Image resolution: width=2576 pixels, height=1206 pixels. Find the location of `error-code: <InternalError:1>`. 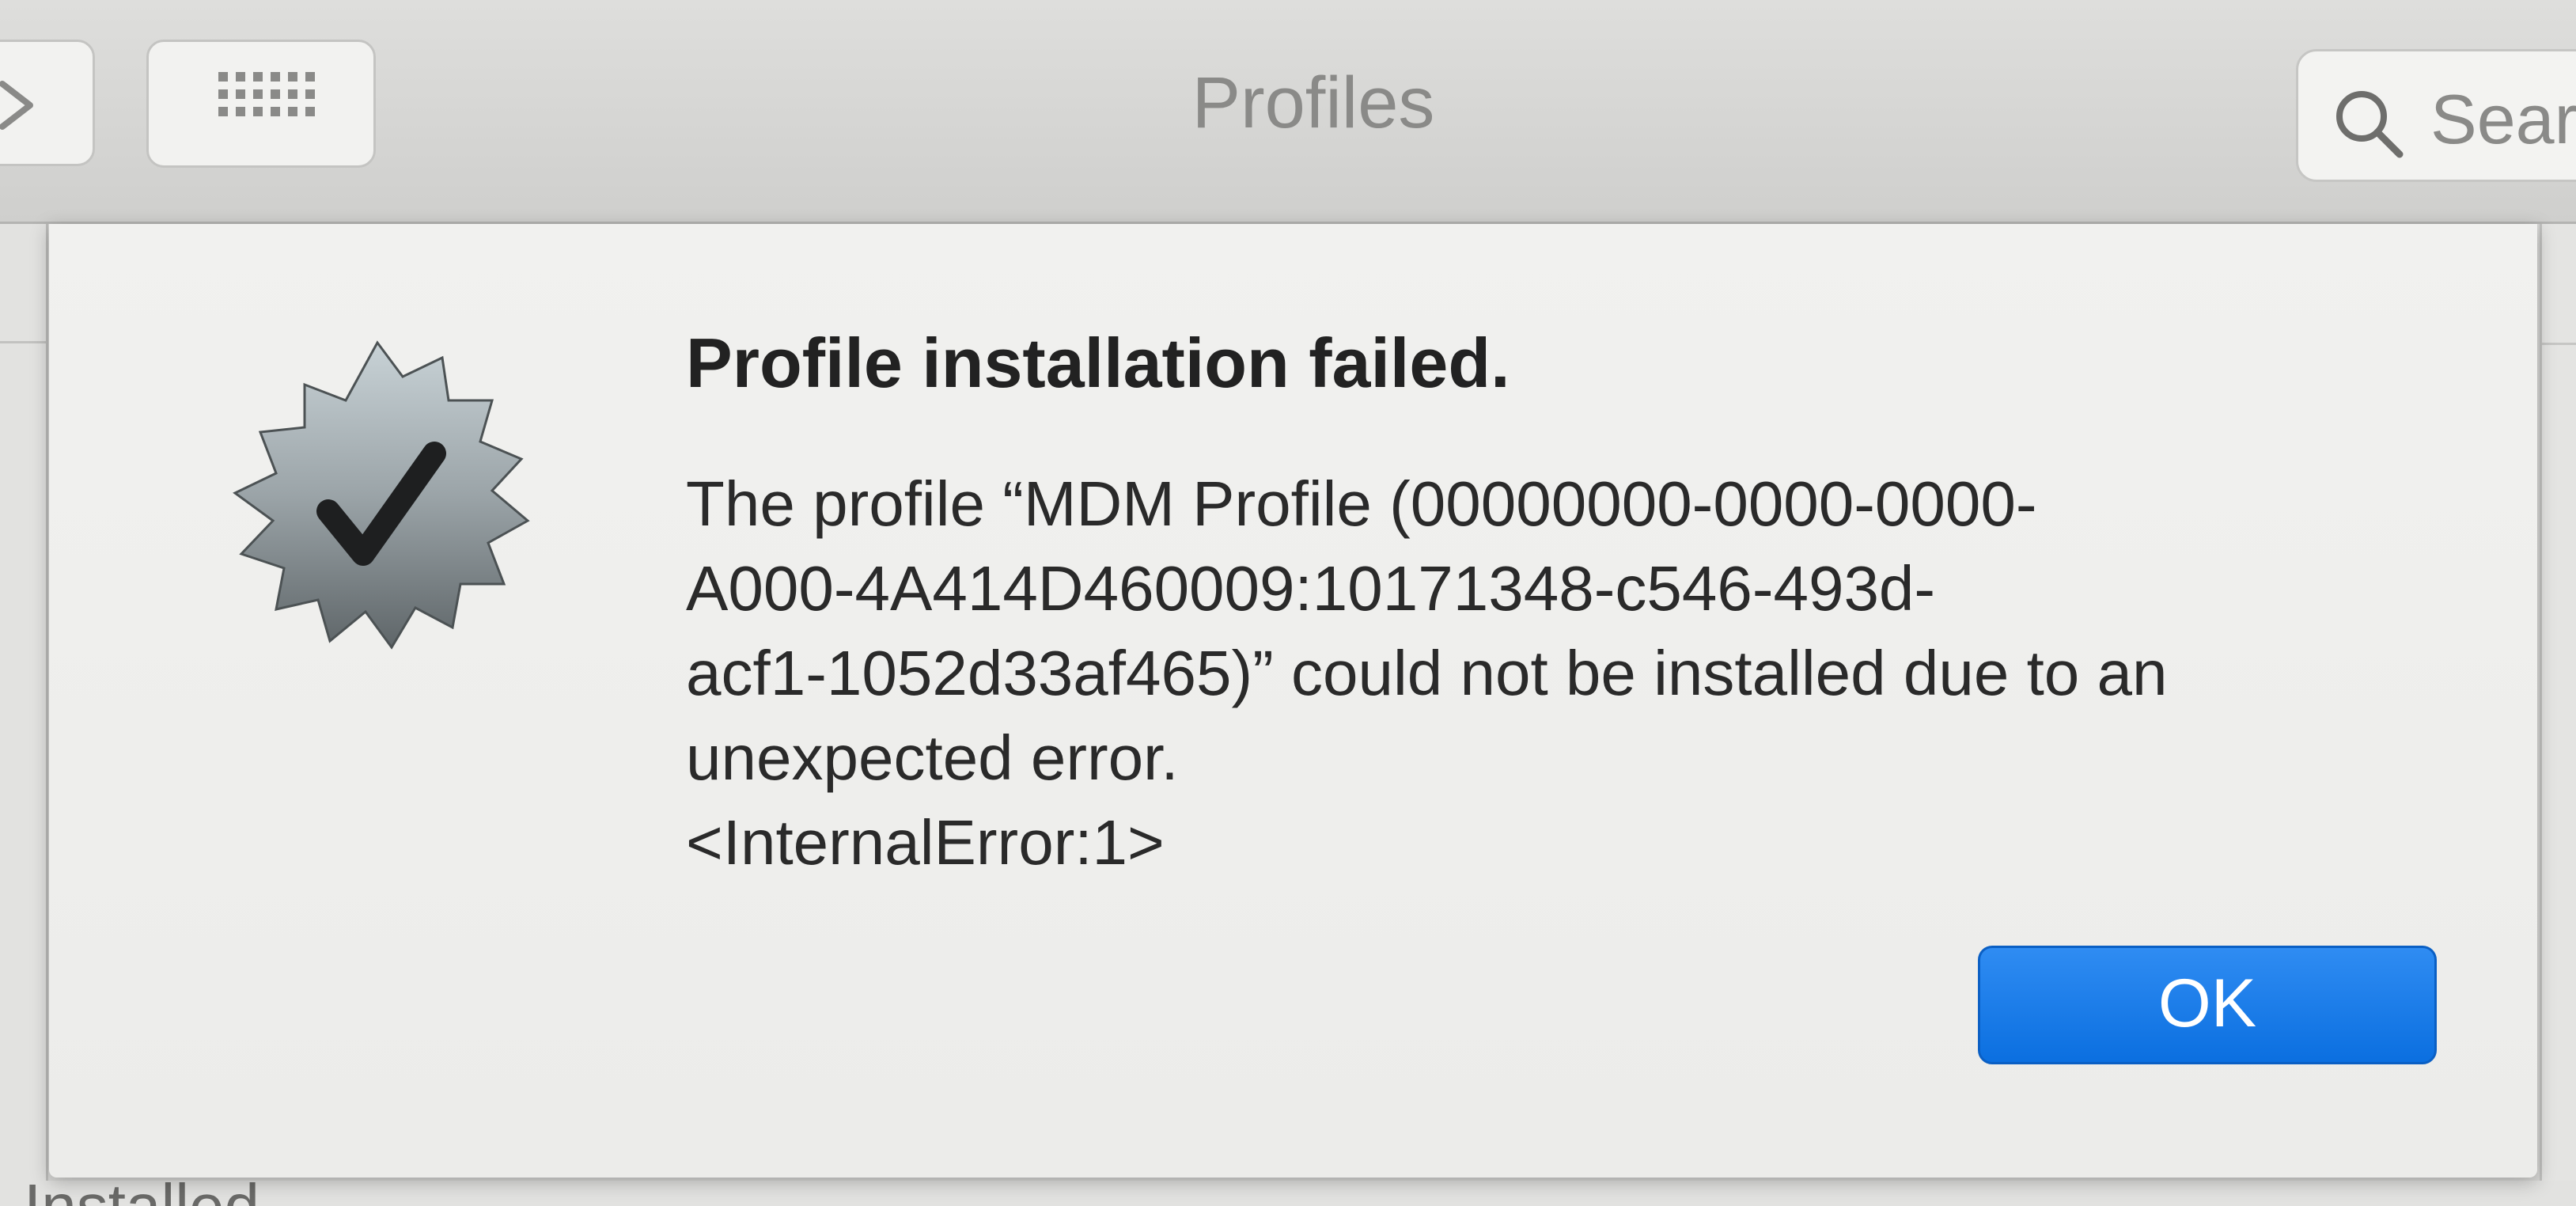

error-code: <InternalError:1> is located at coordinates (925, 842).